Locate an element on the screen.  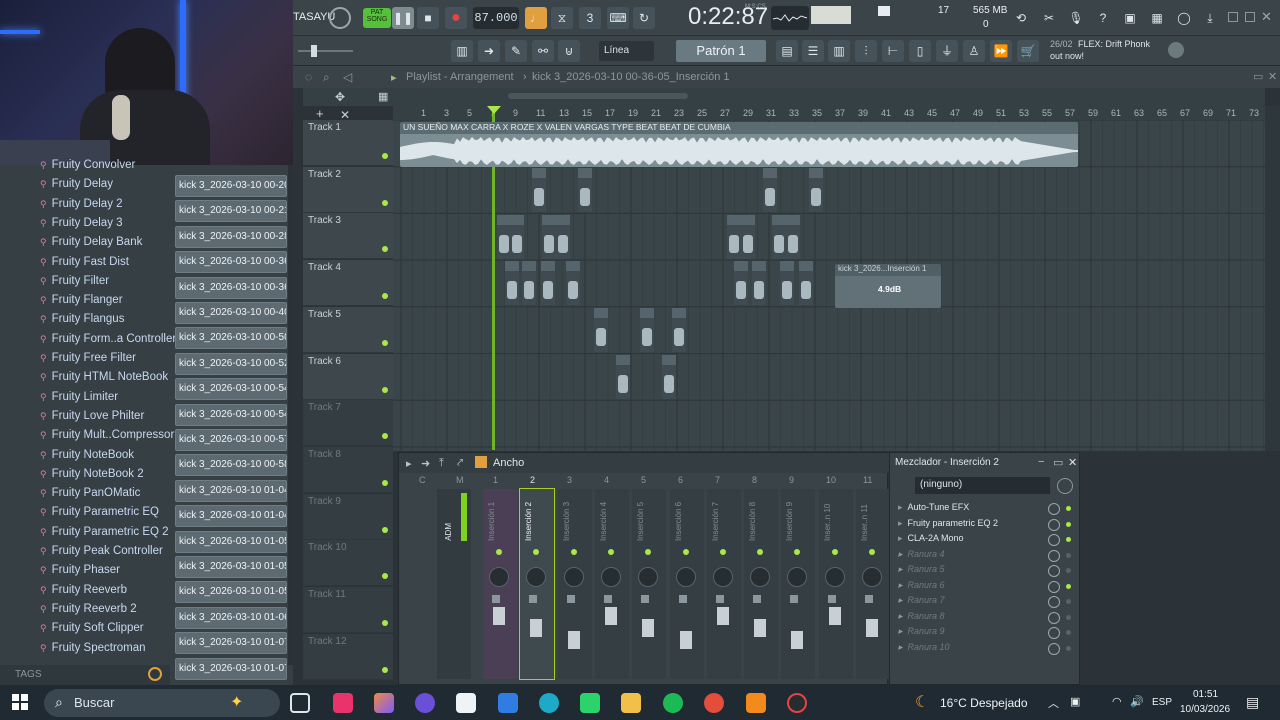
tray-volume-icon: 🔊 is located at coordinates (1137, 701).